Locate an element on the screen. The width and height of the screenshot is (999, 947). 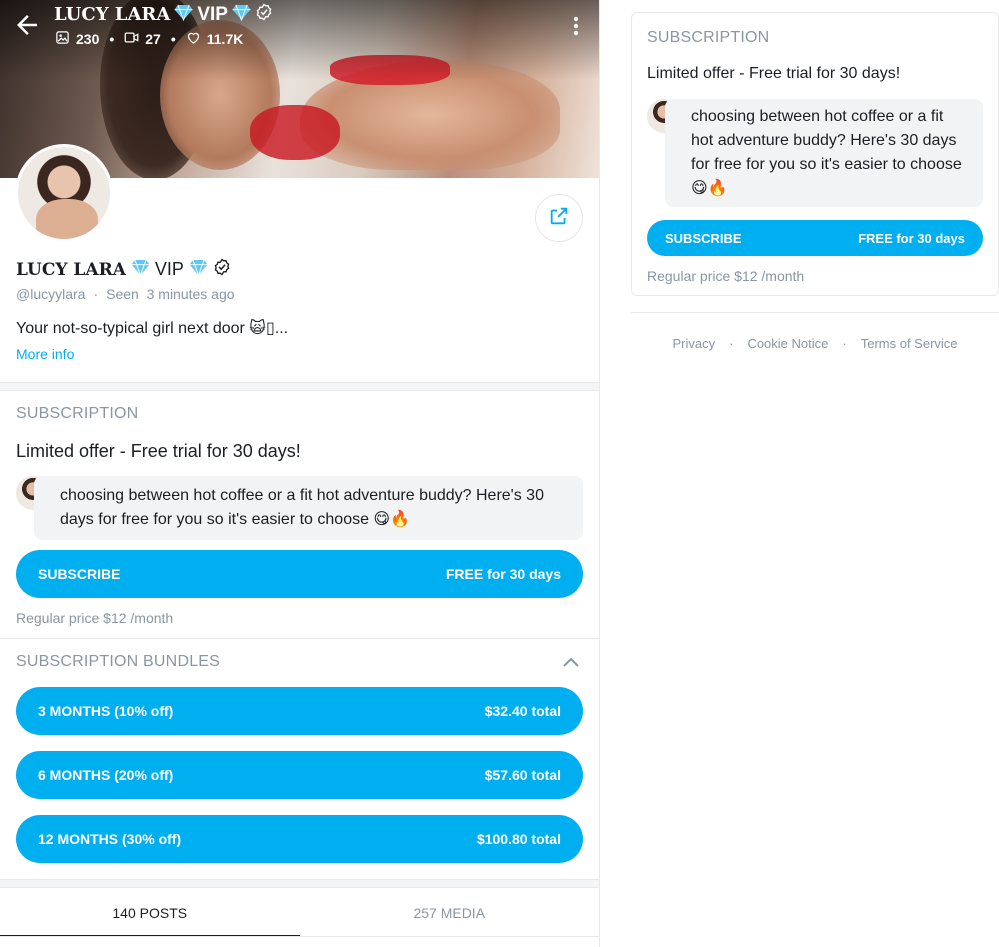
sidebar-subscription-title: SUBSCRIPTION is located at coordinates (708, 37).